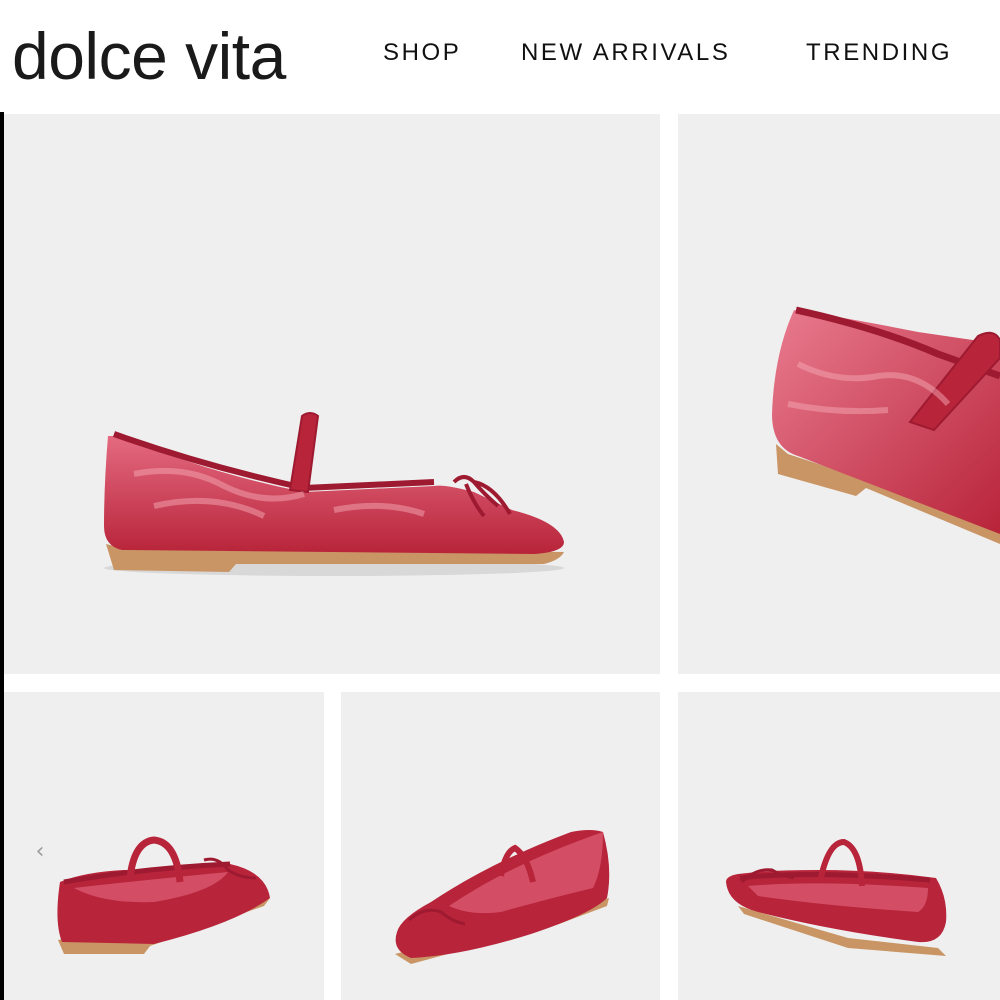 This screenshot has width=1000, height=1000. I want to click on nav-trending: TRENDING, so click(879, 53).